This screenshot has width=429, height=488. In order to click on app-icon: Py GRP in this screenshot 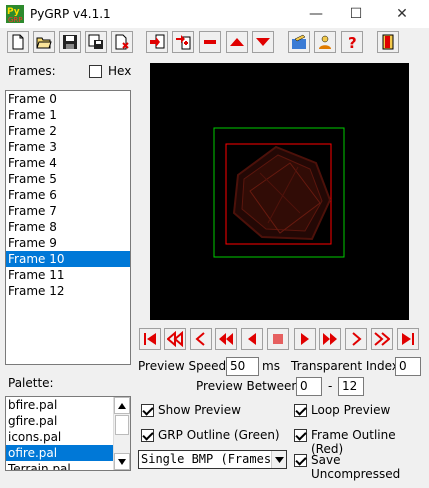, I will do `click(15, 14)`.